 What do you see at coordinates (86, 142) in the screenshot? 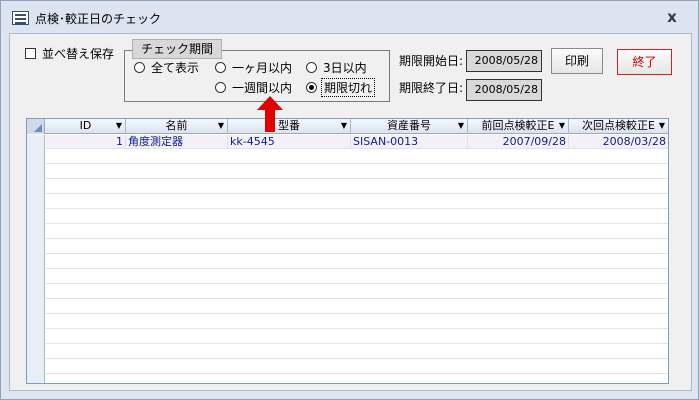
I see `cell-id: 1` at bounding box center [86, 142].